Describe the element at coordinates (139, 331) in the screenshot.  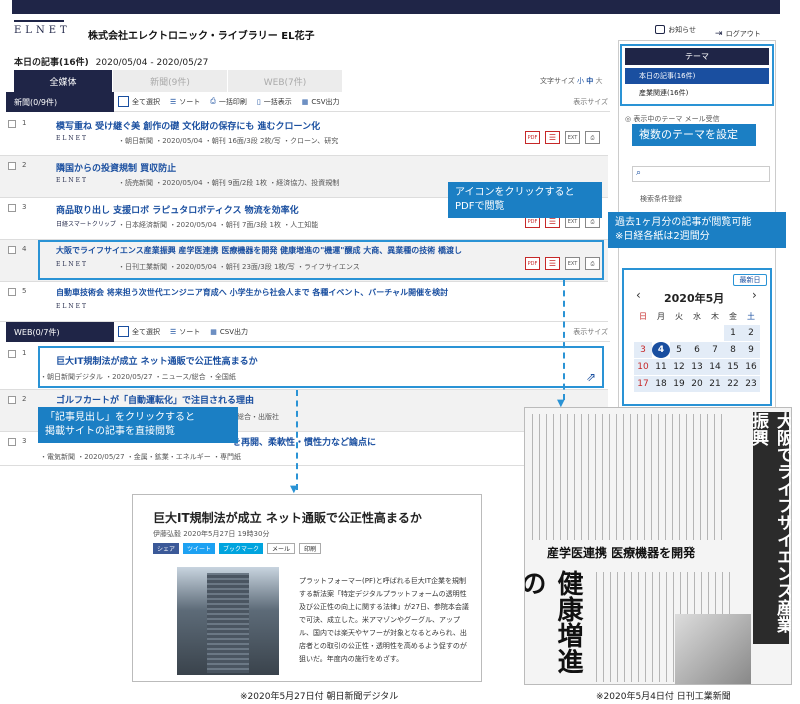
I see `select-all-web: 全て選択` at that location.